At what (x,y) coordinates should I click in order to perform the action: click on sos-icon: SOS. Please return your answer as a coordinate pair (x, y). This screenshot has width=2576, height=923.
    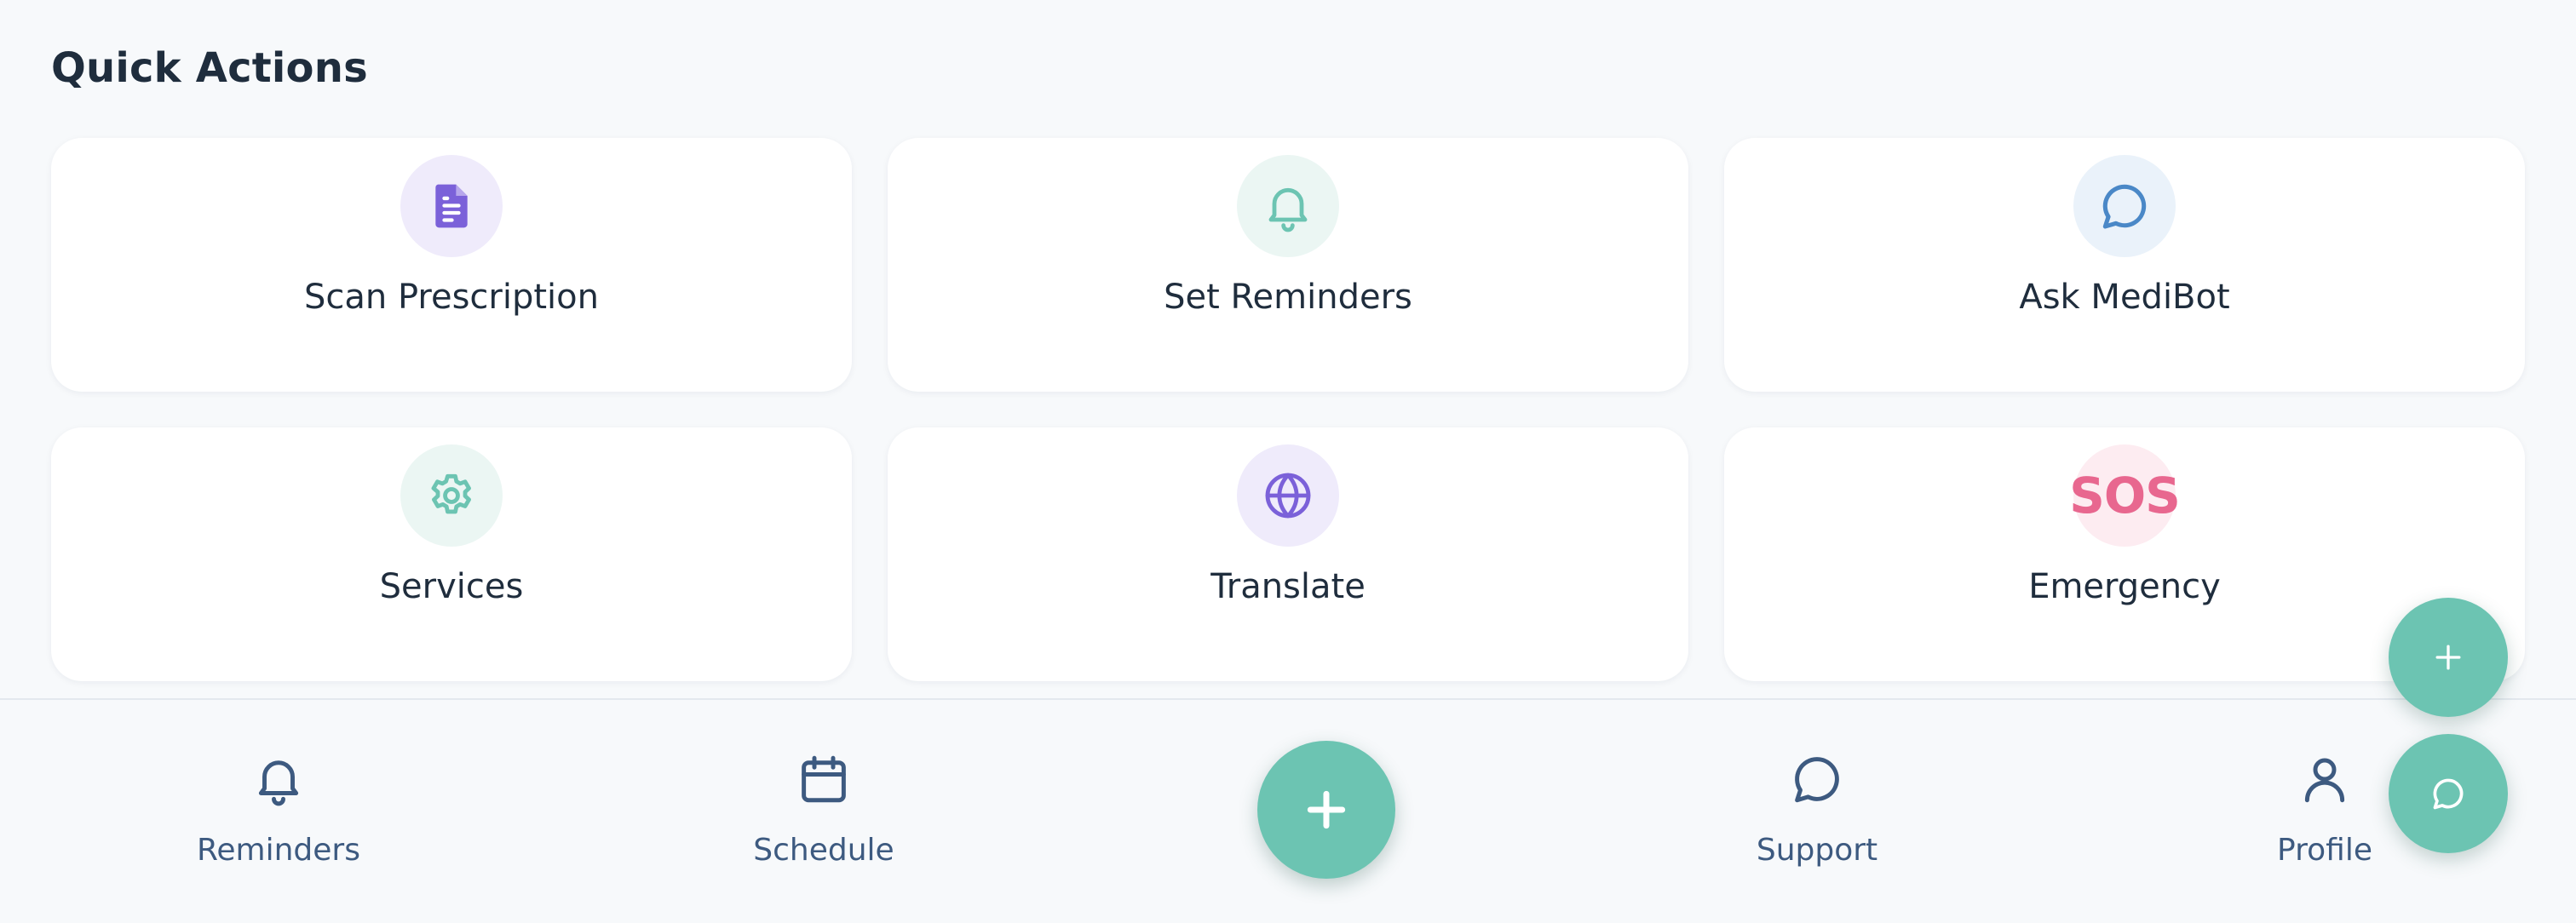
    Looking at the image, I should click on (2125, 495).